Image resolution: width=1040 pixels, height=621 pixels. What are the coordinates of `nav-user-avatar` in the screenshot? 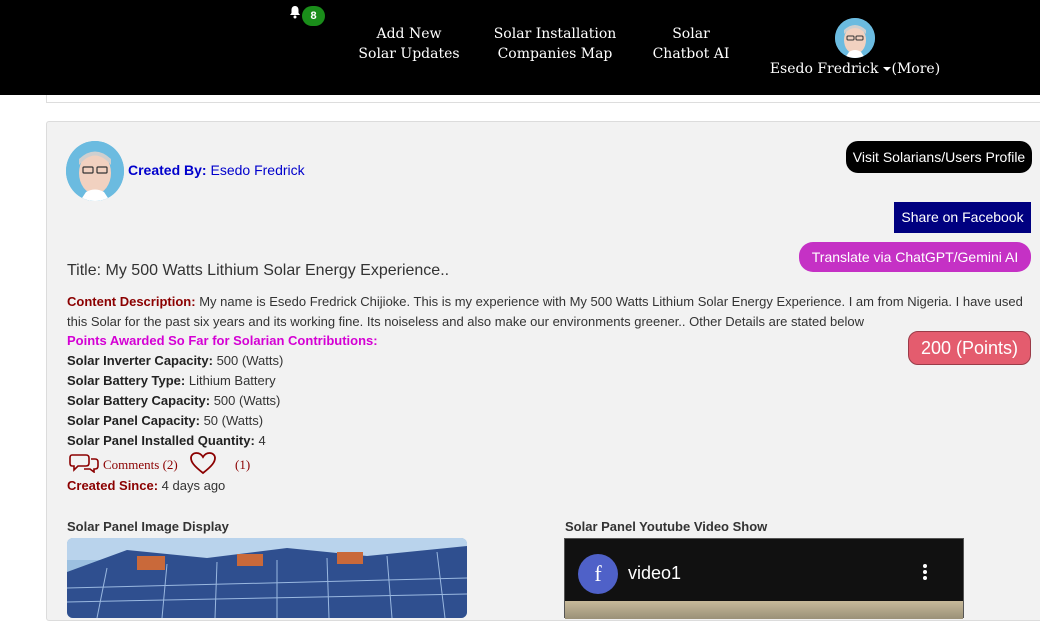 It's located at (855, 38).